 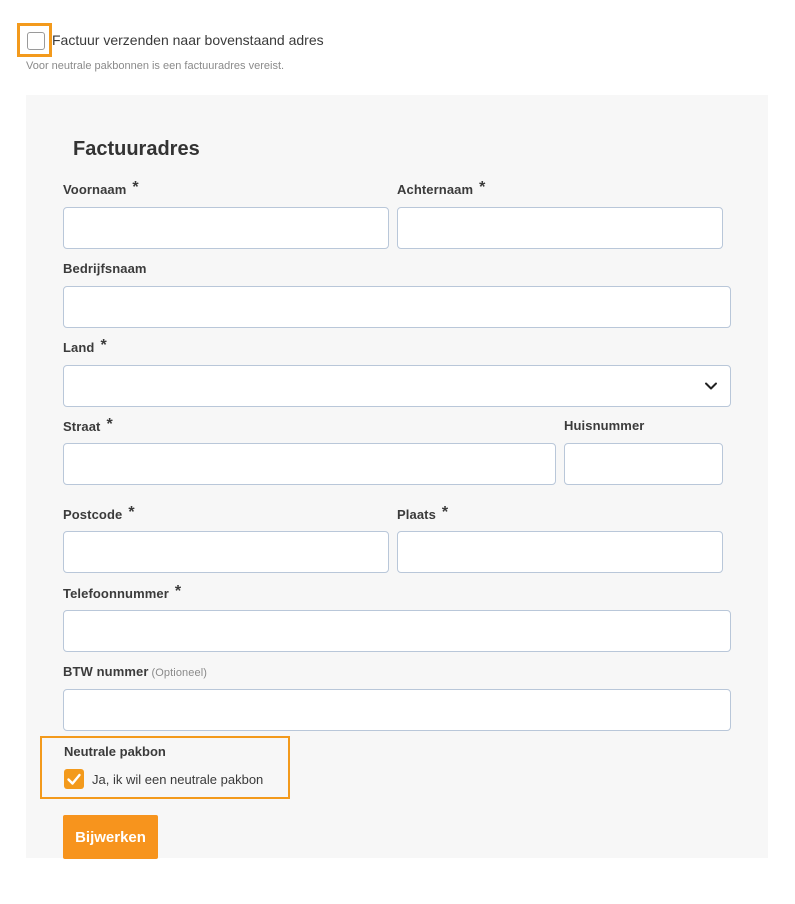 I want to click on vat-number-input, so click(x=397, y=710).